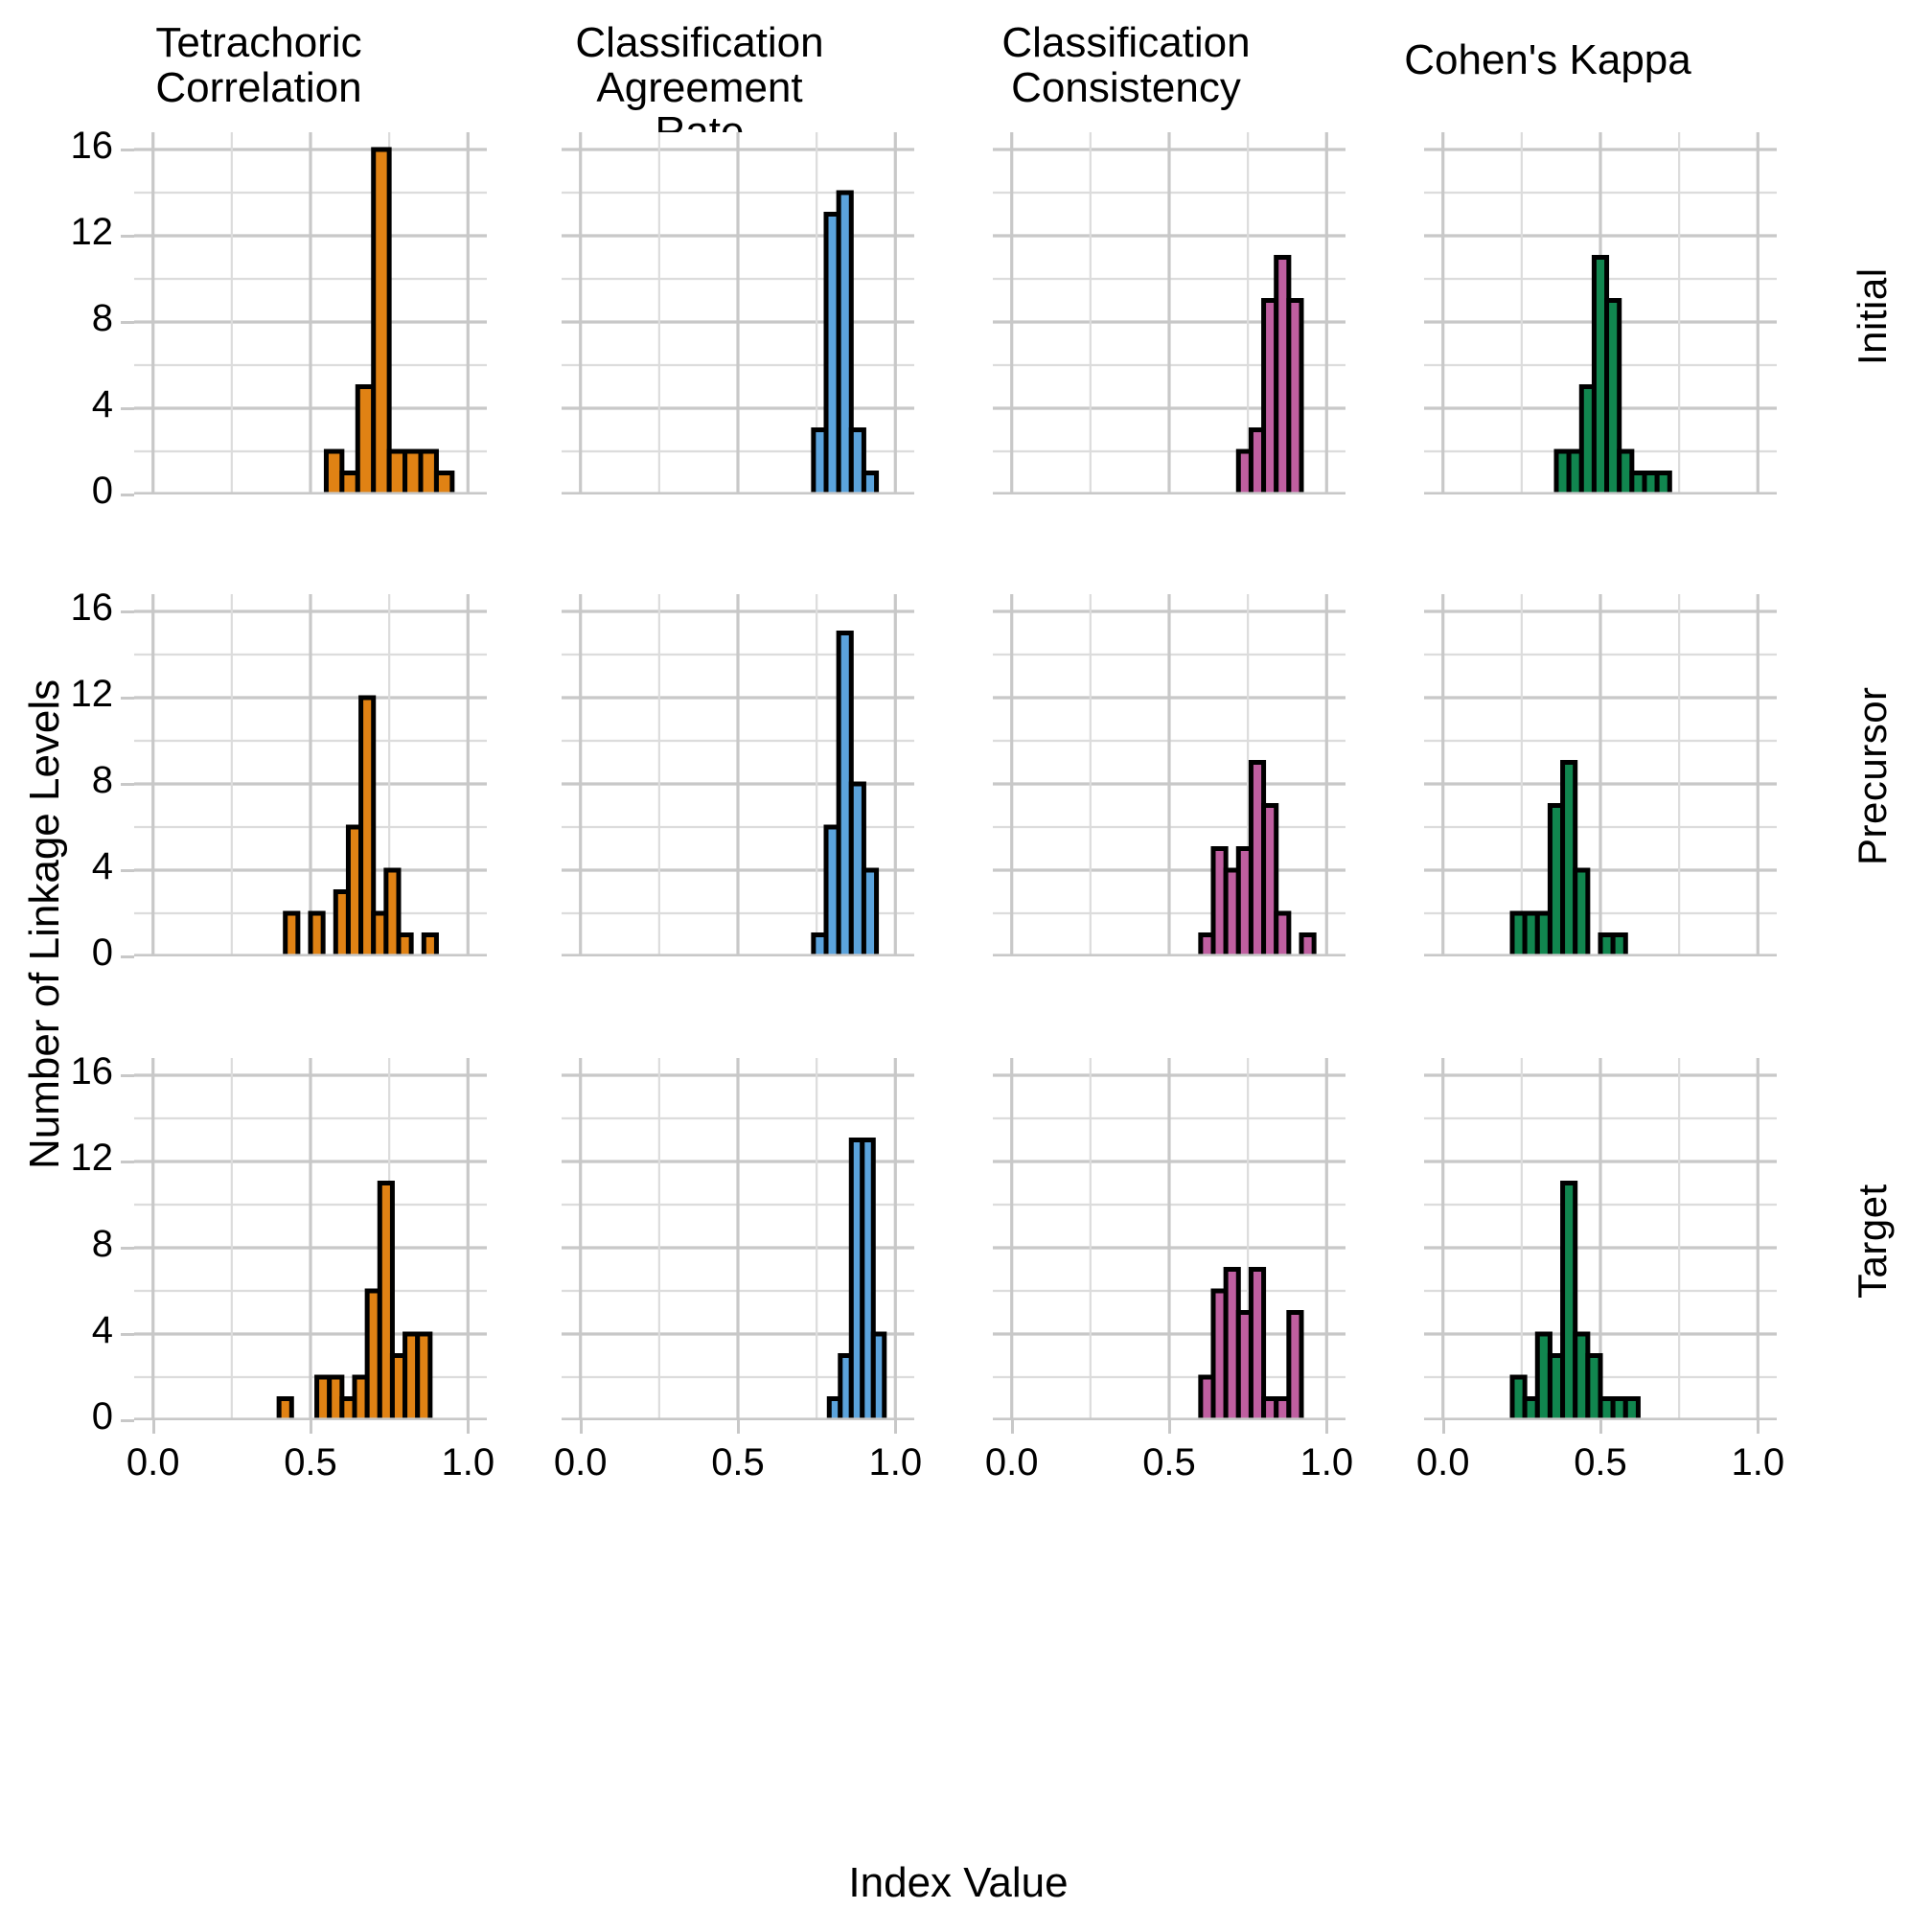 Image resolution: width=1932 pixels, height=1932 pixels. Describe the element at coordinates (258, 65) in the screenshot. I see `column-title-tetrachoric: Tetrachoric Correlation` at that location.